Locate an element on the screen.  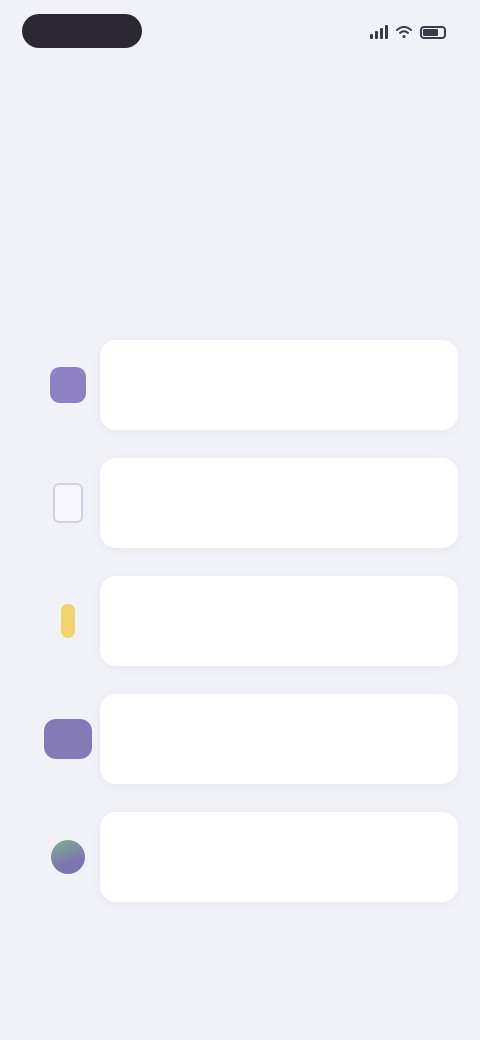
status-time is located at coordinates (82, 31).